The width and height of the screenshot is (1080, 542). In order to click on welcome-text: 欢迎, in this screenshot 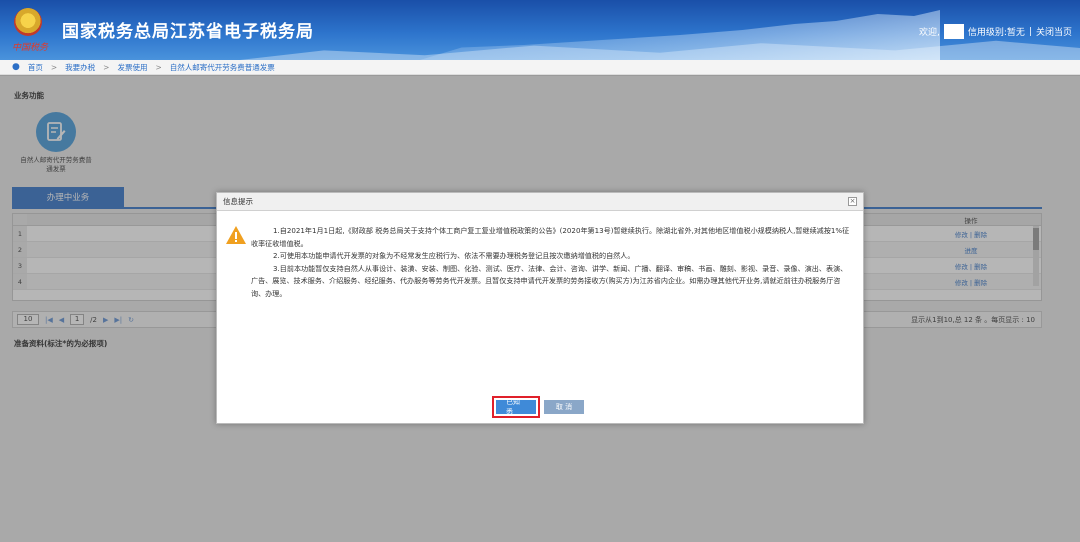, I will do `click(929, 33)`.